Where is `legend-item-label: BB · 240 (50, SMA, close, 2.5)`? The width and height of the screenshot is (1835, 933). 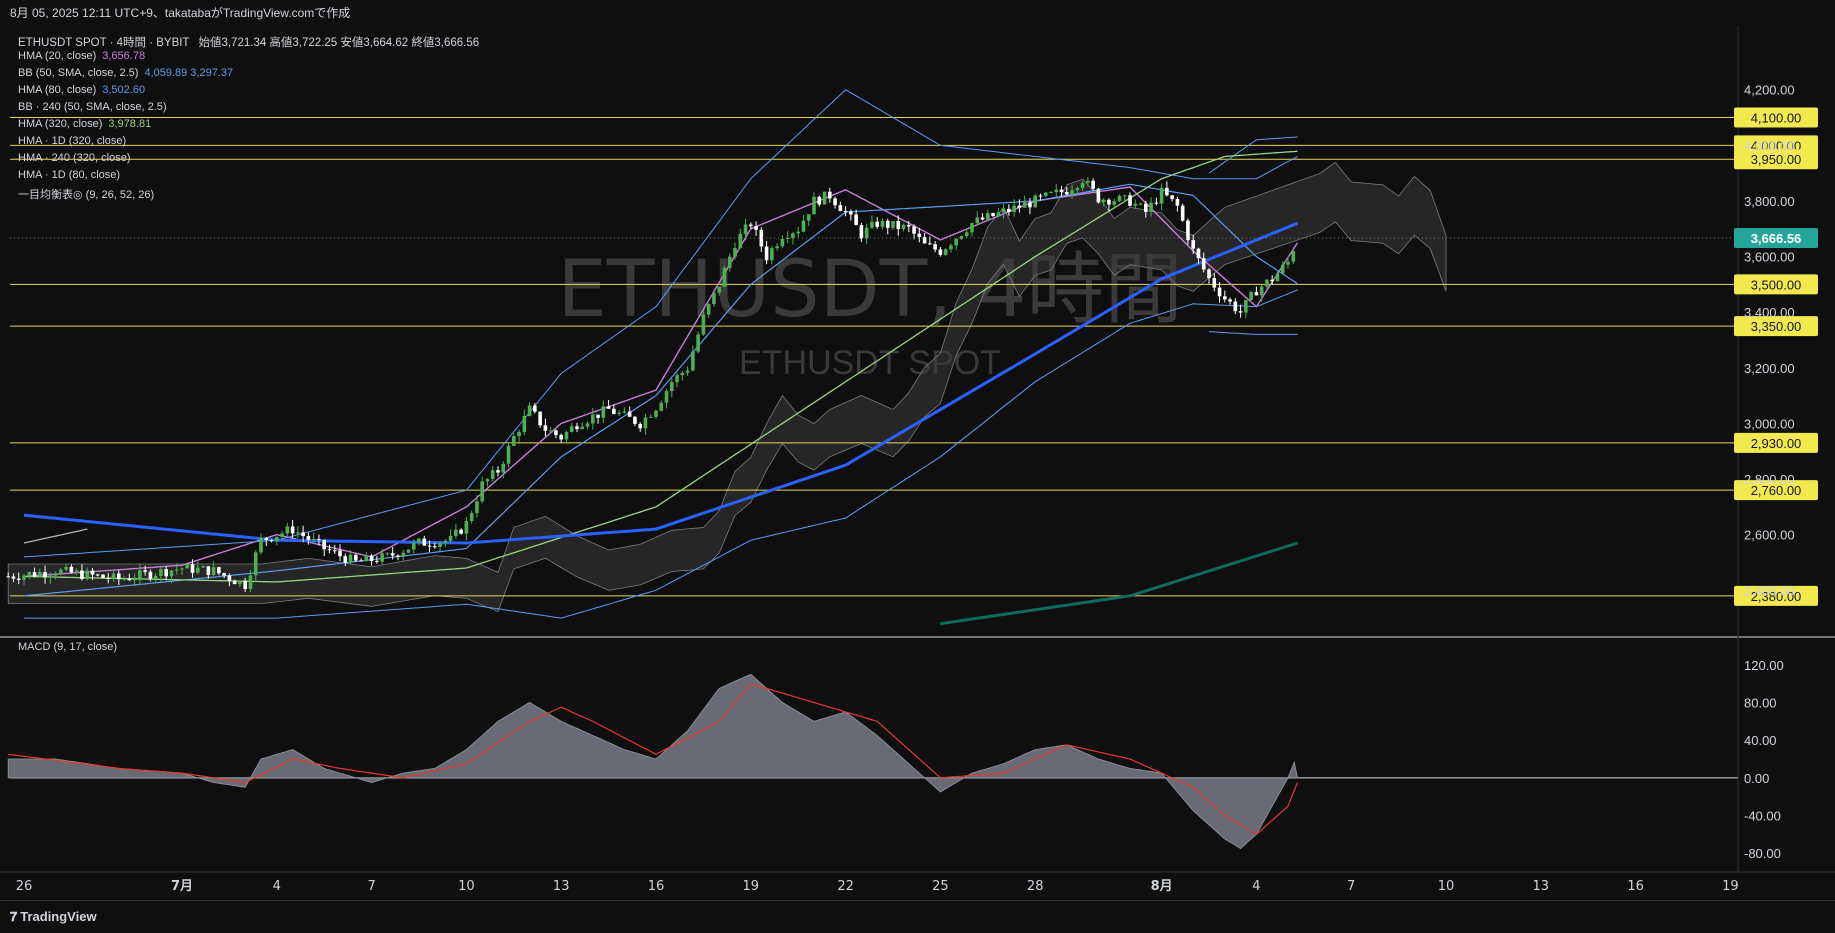 legend-item-label: BB · 240 (50, SMA, close, 2.5) is located at coordinates (92, 107).